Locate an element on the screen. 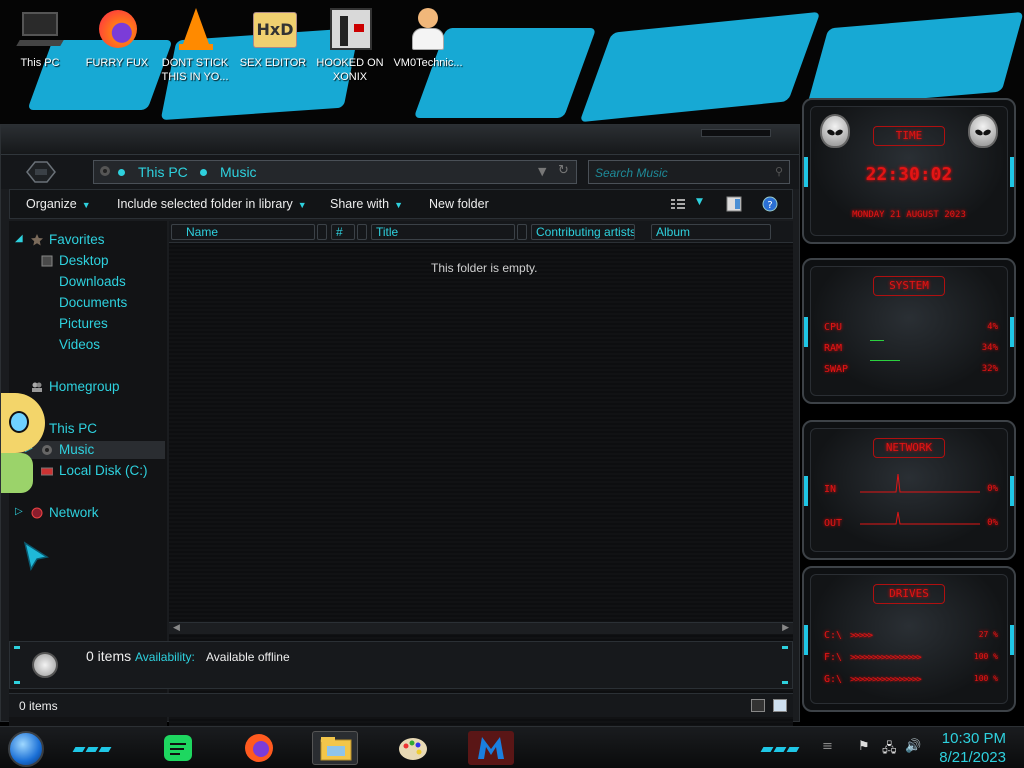 This screenshot has width=1024, height=768. scroll-left-icon: ◀ is located at coordinates (176, 628).